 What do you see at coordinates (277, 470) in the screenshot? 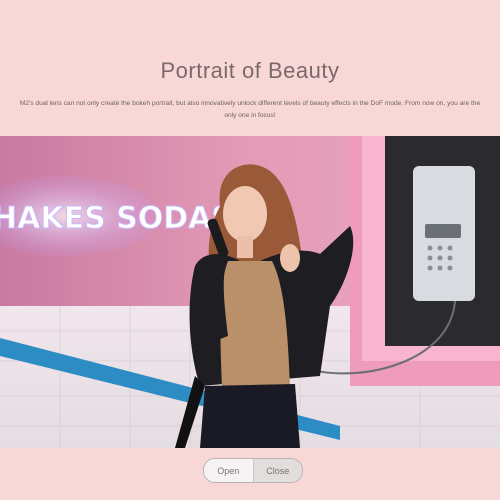
I see `close-button: Close` at bounding box center [277, 470].